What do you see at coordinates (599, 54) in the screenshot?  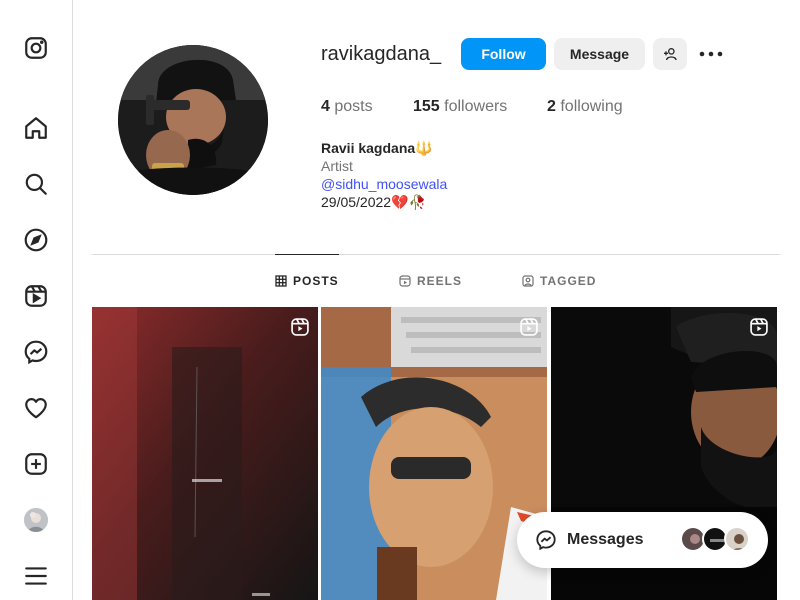 I see `message-button: Message` at bounding box center [599, 54].